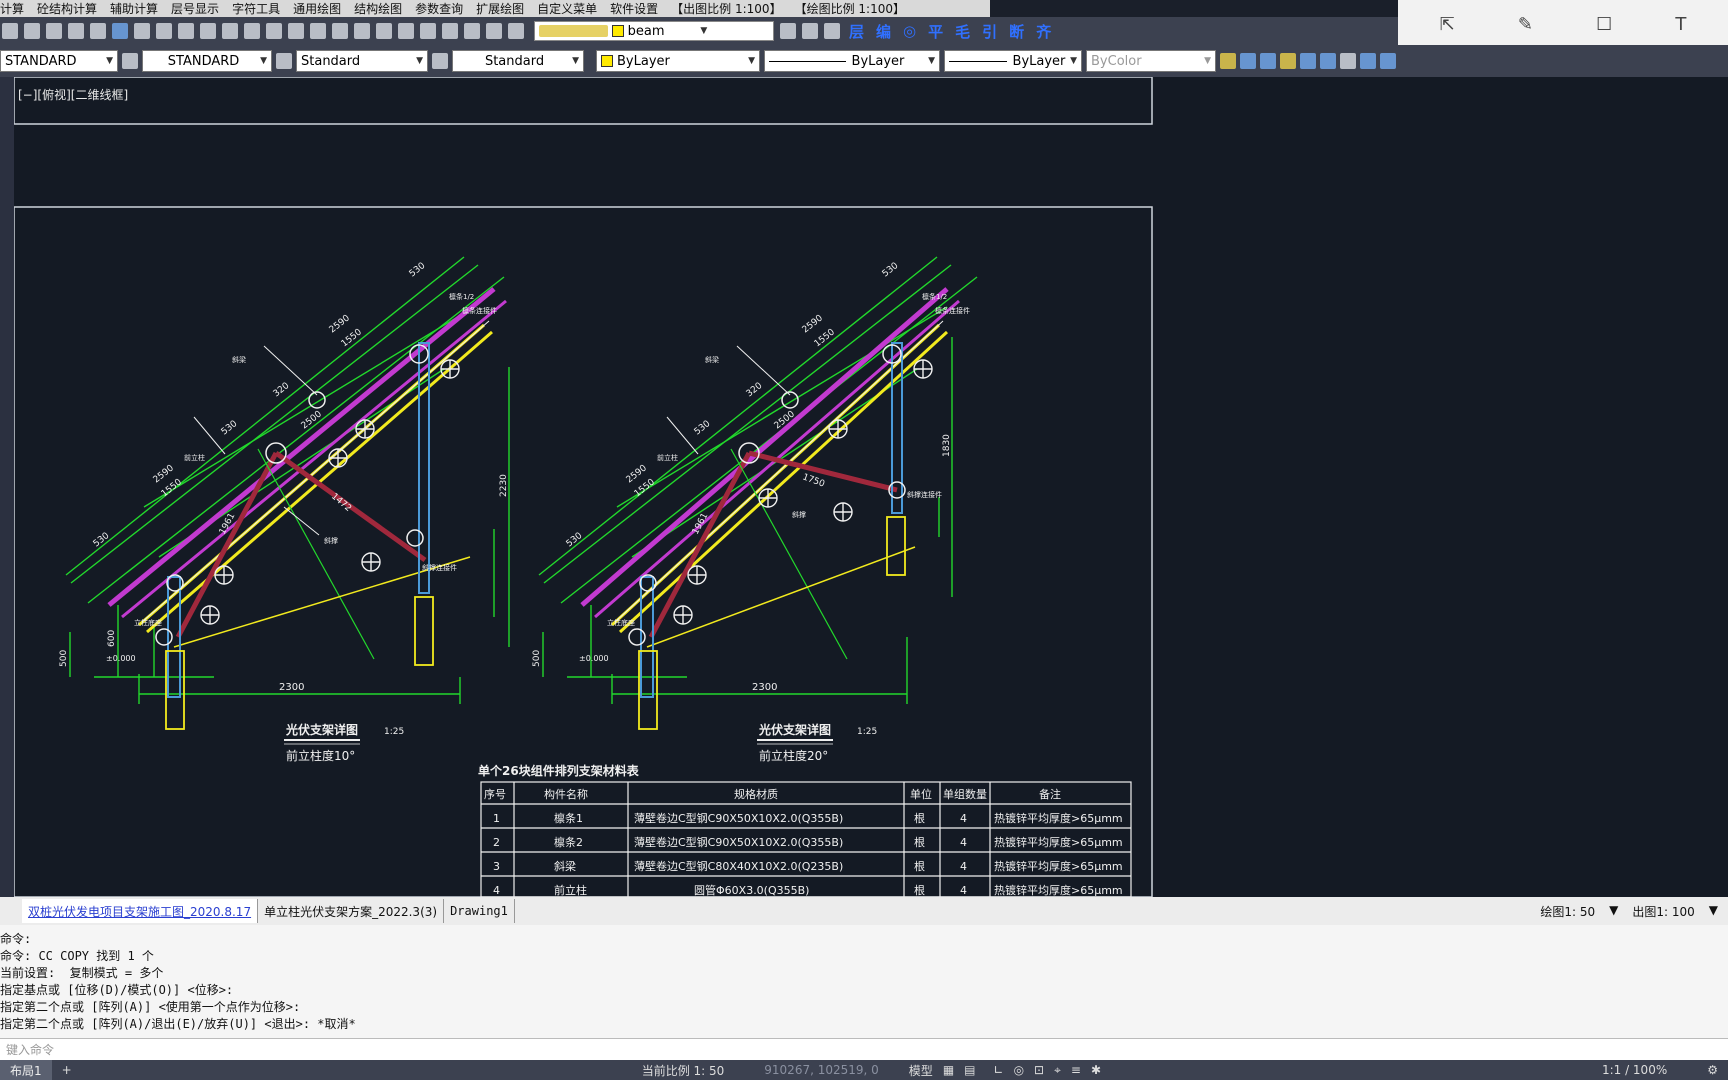  Describe the element at coordinates (1228, 61) in the screenshot. I see `plugin-icon-a` at that location.